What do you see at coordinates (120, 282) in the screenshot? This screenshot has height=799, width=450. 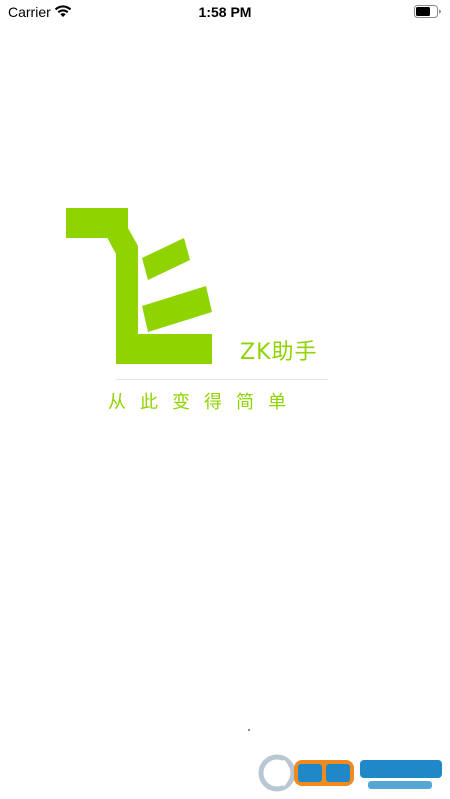 I see `logo-vertical-stroke` at bounding box center [120, 282].